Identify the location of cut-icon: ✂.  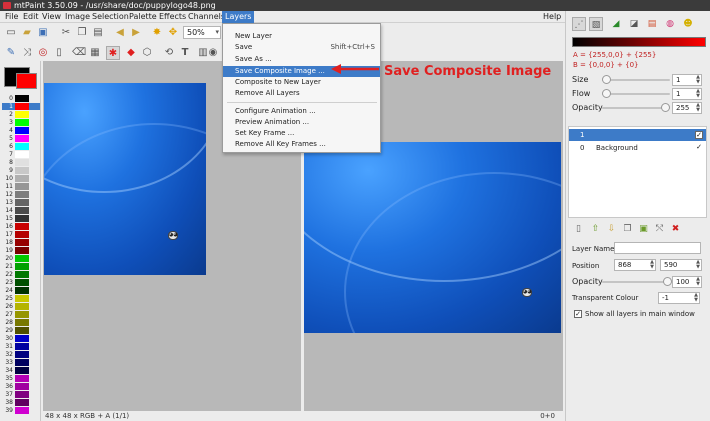
(66, 33).